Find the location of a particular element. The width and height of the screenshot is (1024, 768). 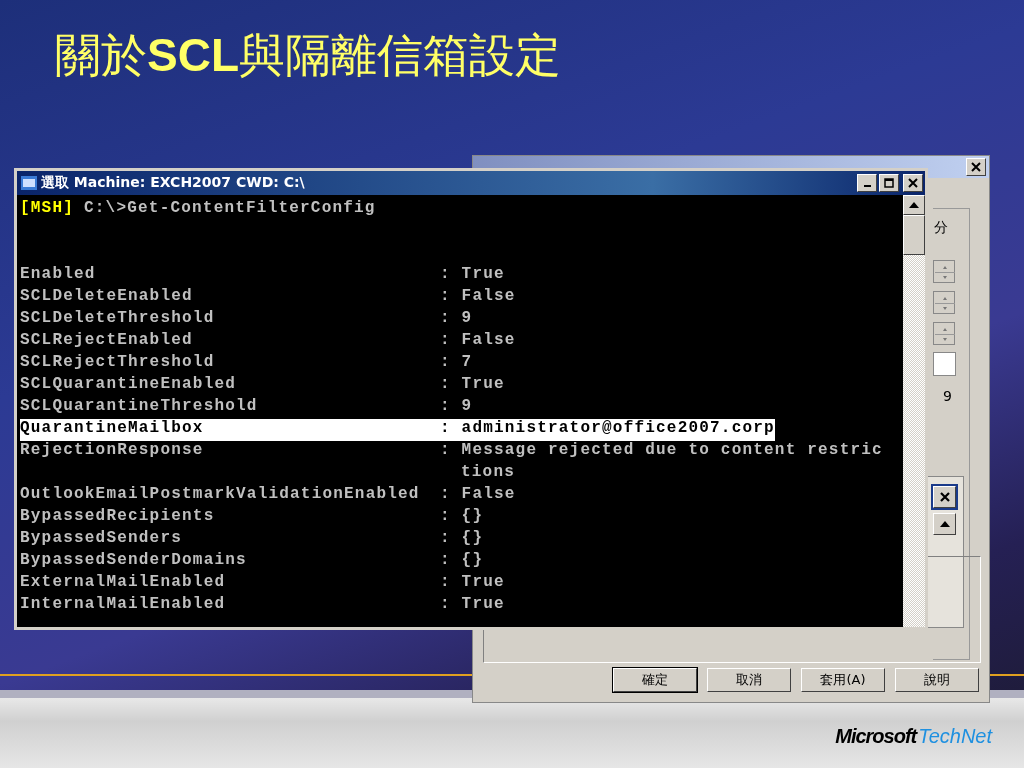

property-value: : administrator@office2007.corp is located at coordinates (607, 429).